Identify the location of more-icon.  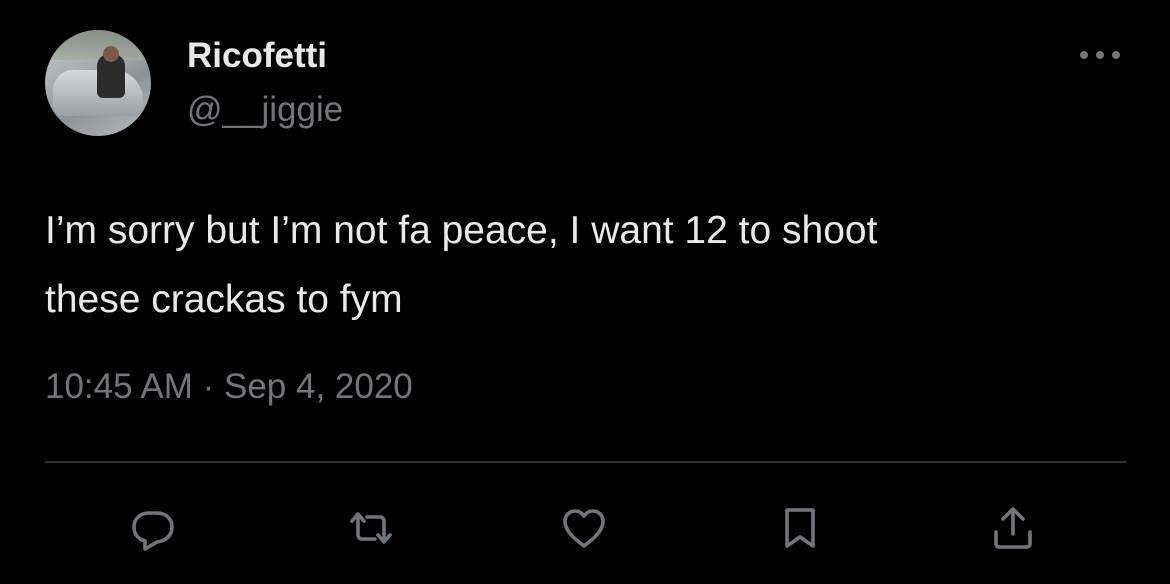
(1100, 55).